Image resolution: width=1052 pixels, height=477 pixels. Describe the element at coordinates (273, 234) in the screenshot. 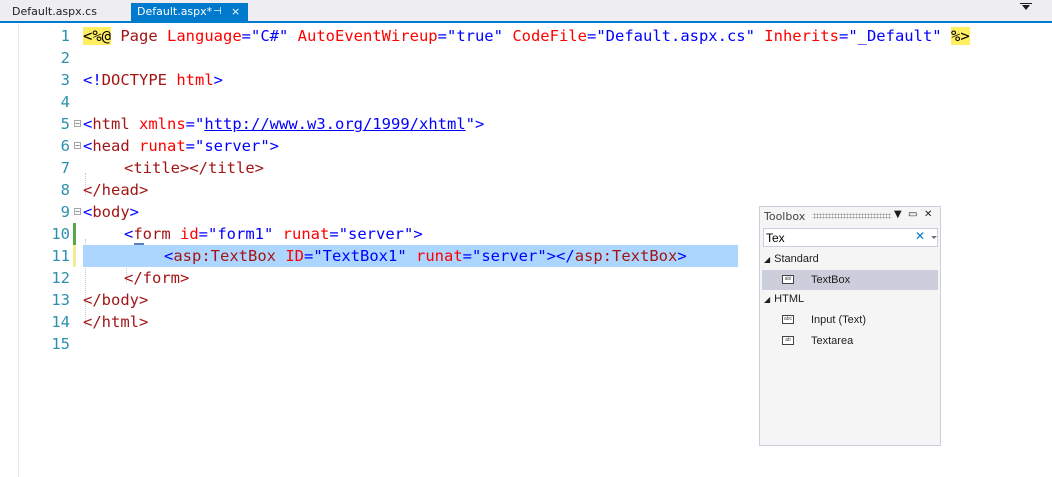

I see `code-text: <form id="form1" runat="server">` at that location.